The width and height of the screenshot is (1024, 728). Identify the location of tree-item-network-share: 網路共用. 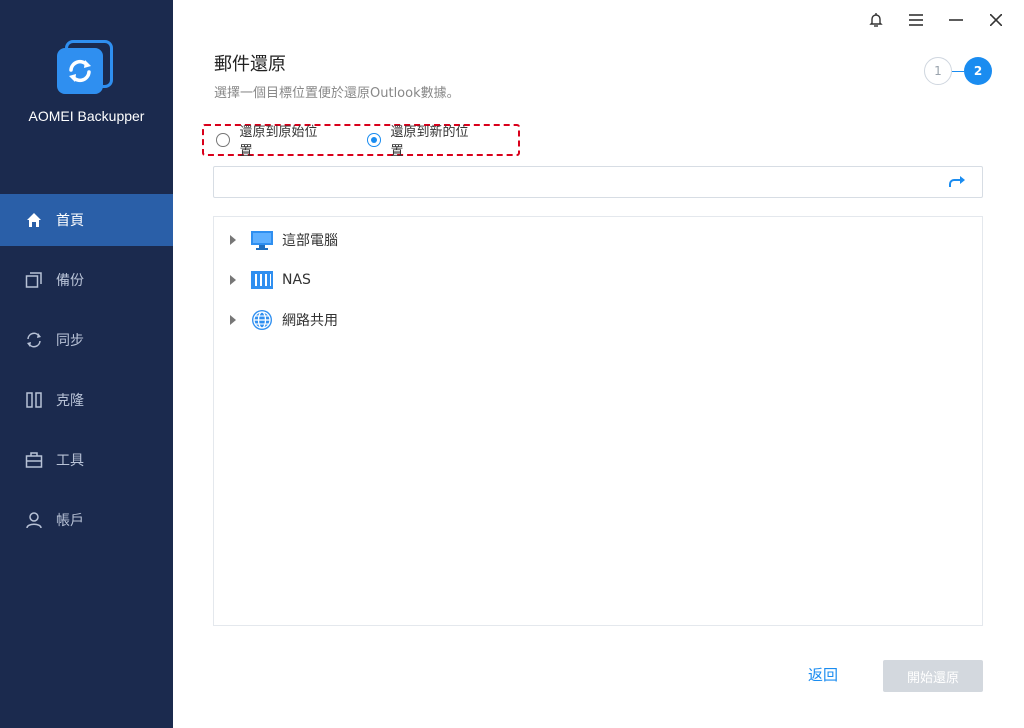
(284, 320).